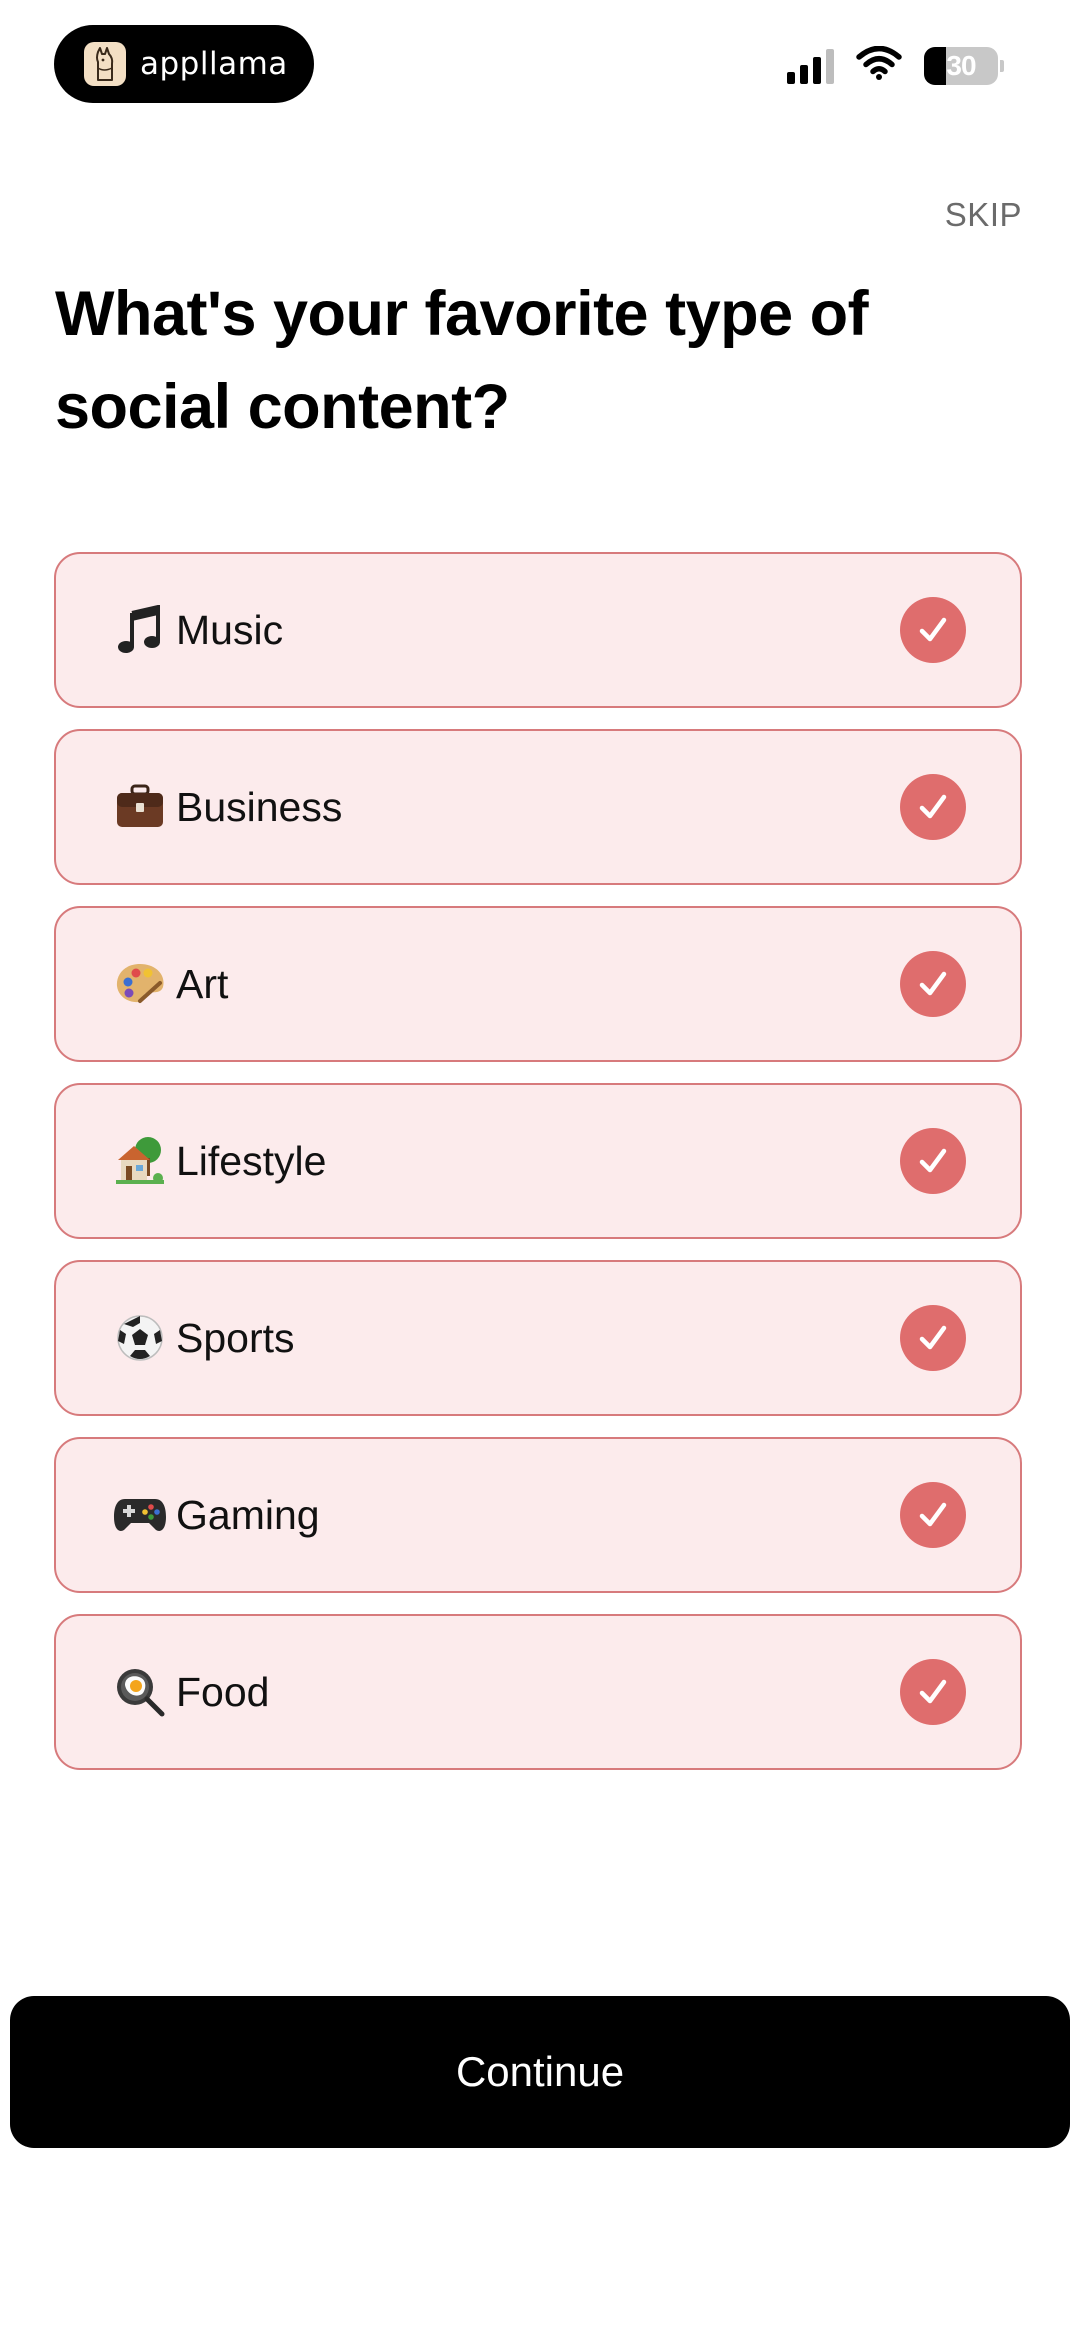 This screenshot has height=2336, width=1080. I want to click on brand-pill: appllama, so click(184, 64).